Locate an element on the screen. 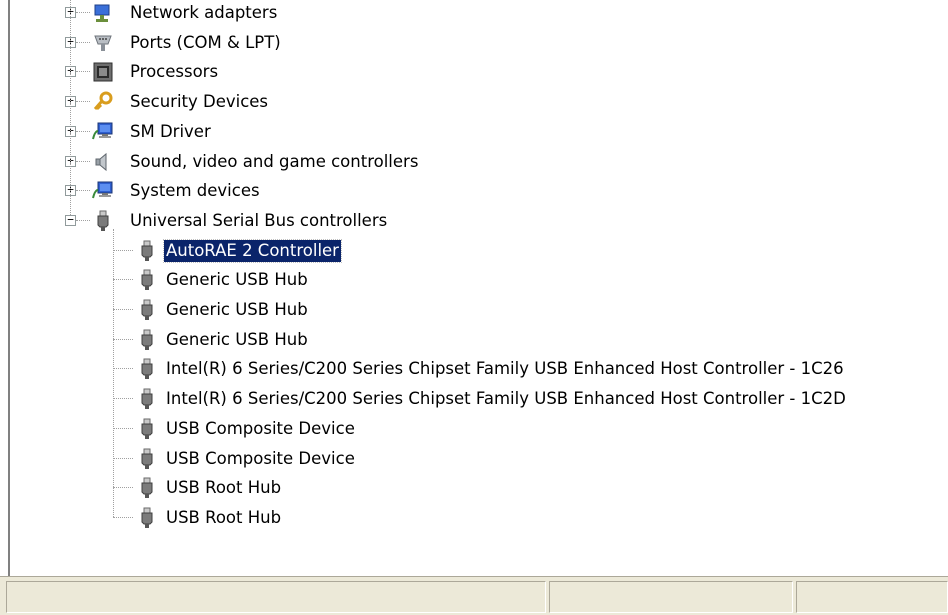 Image resolution: width=948 pixels, height=615 pixels. tree-category-row: + Ports (COM & LPT) is located at coordinates (480, 44).